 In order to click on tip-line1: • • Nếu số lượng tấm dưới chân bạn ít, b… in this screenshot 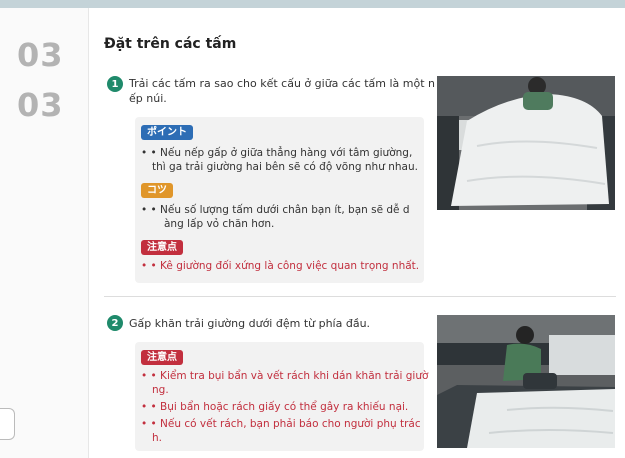, I will do `click(275, 210)`.